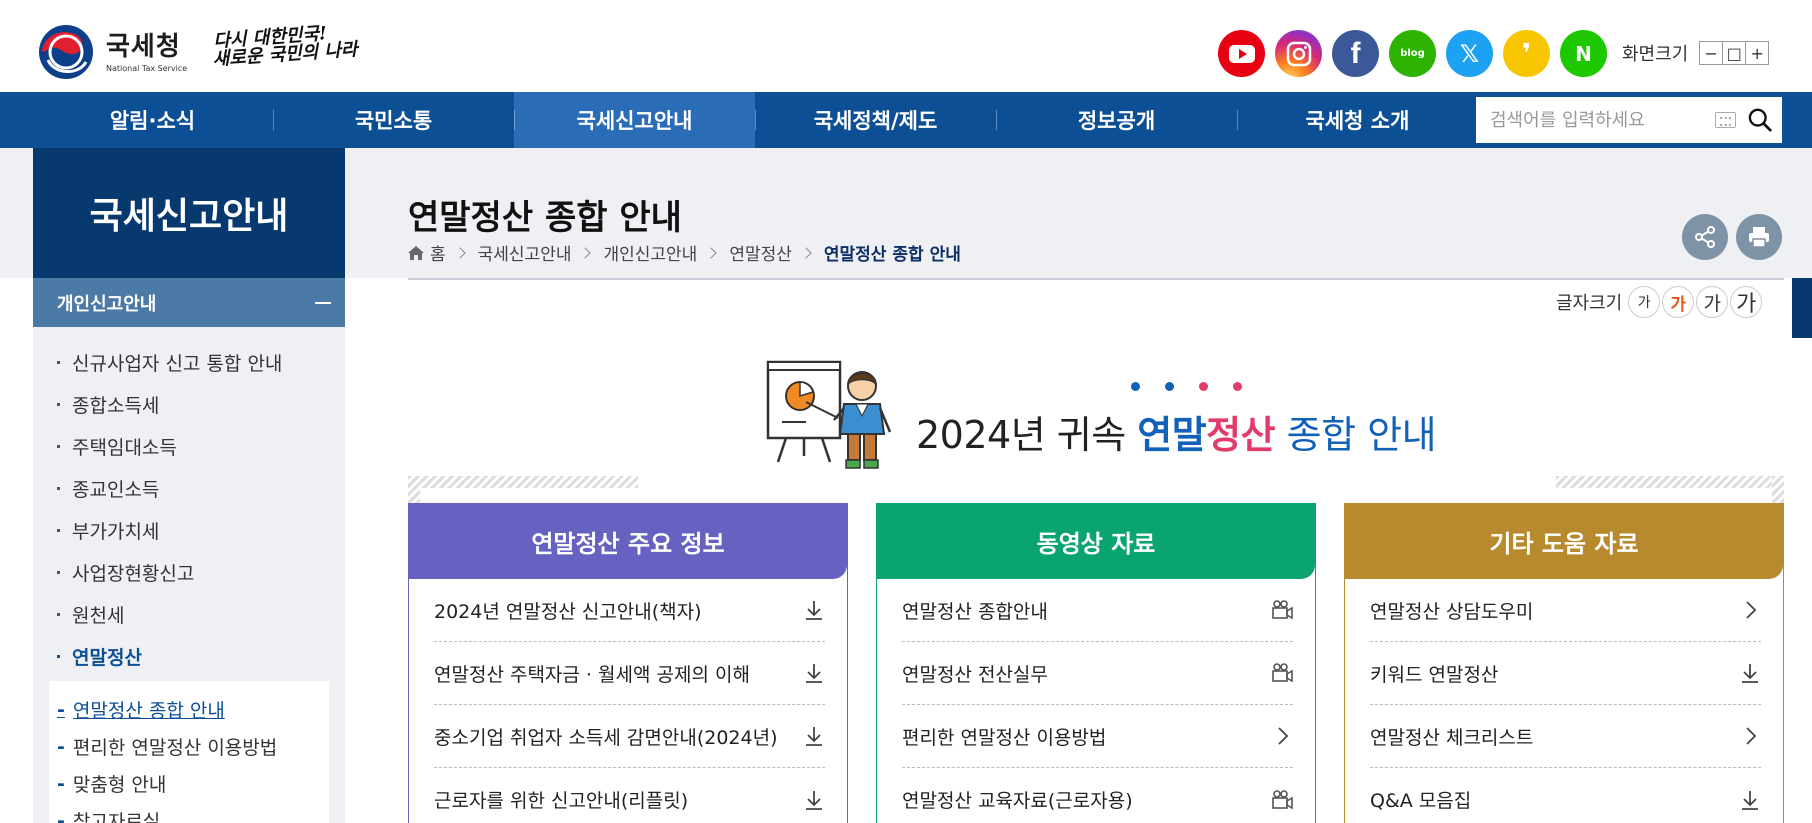 The height and width of the screenshot is (823, 1812). I want to click on submenu-item-label: 편리한 연말정산 이용방법, so click(175, 748).